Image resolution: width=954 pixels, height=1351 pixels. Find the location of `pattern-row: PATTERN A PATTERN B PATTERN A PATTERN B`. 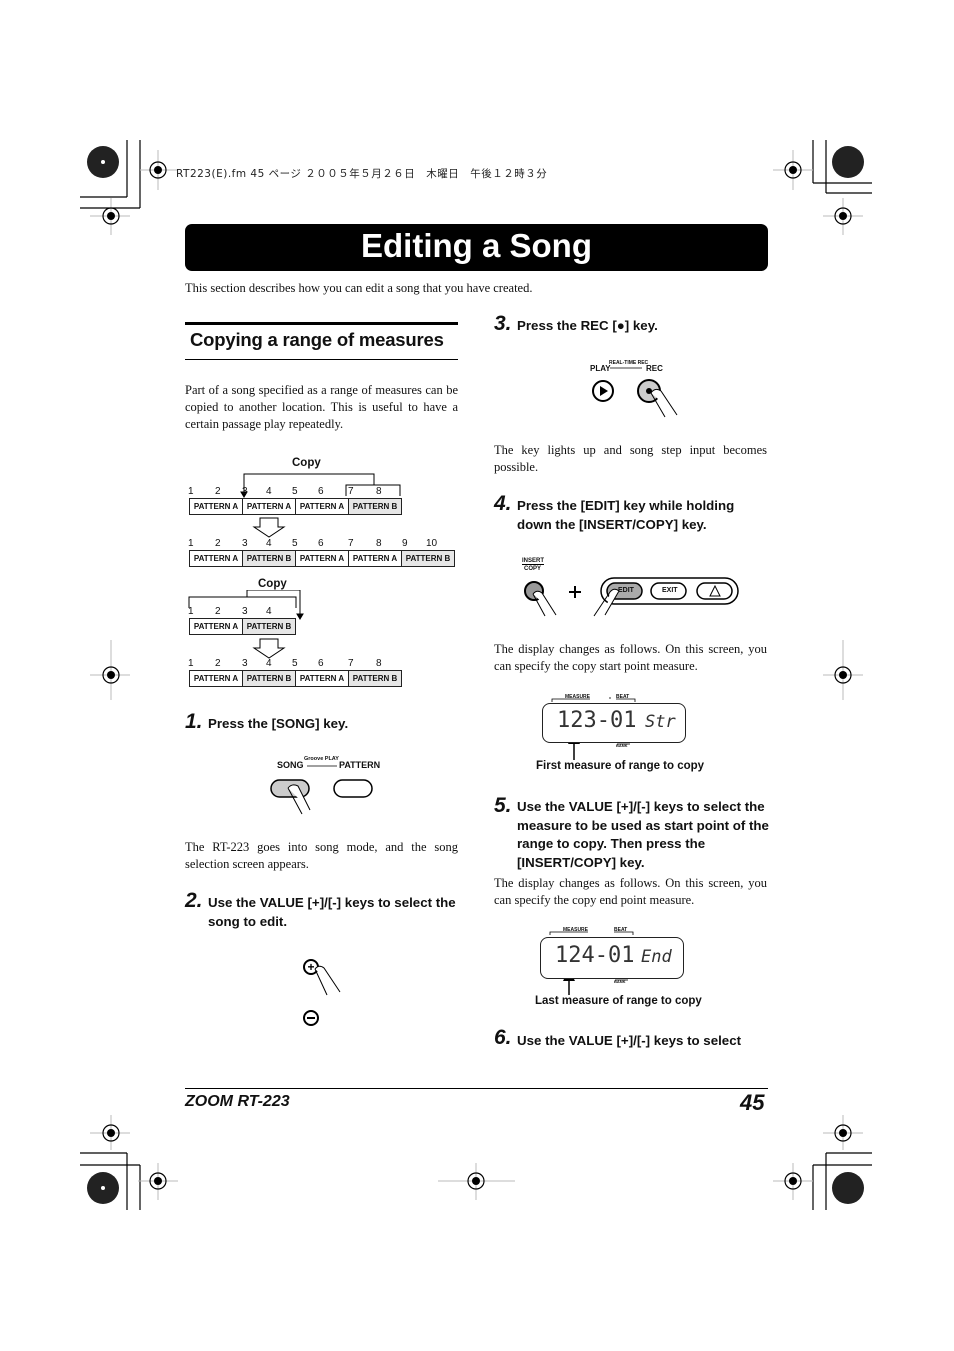

pattern-row: PATTERN A PATTERN B PATTERN A PATTERN B is located at coordinates (295, 678).